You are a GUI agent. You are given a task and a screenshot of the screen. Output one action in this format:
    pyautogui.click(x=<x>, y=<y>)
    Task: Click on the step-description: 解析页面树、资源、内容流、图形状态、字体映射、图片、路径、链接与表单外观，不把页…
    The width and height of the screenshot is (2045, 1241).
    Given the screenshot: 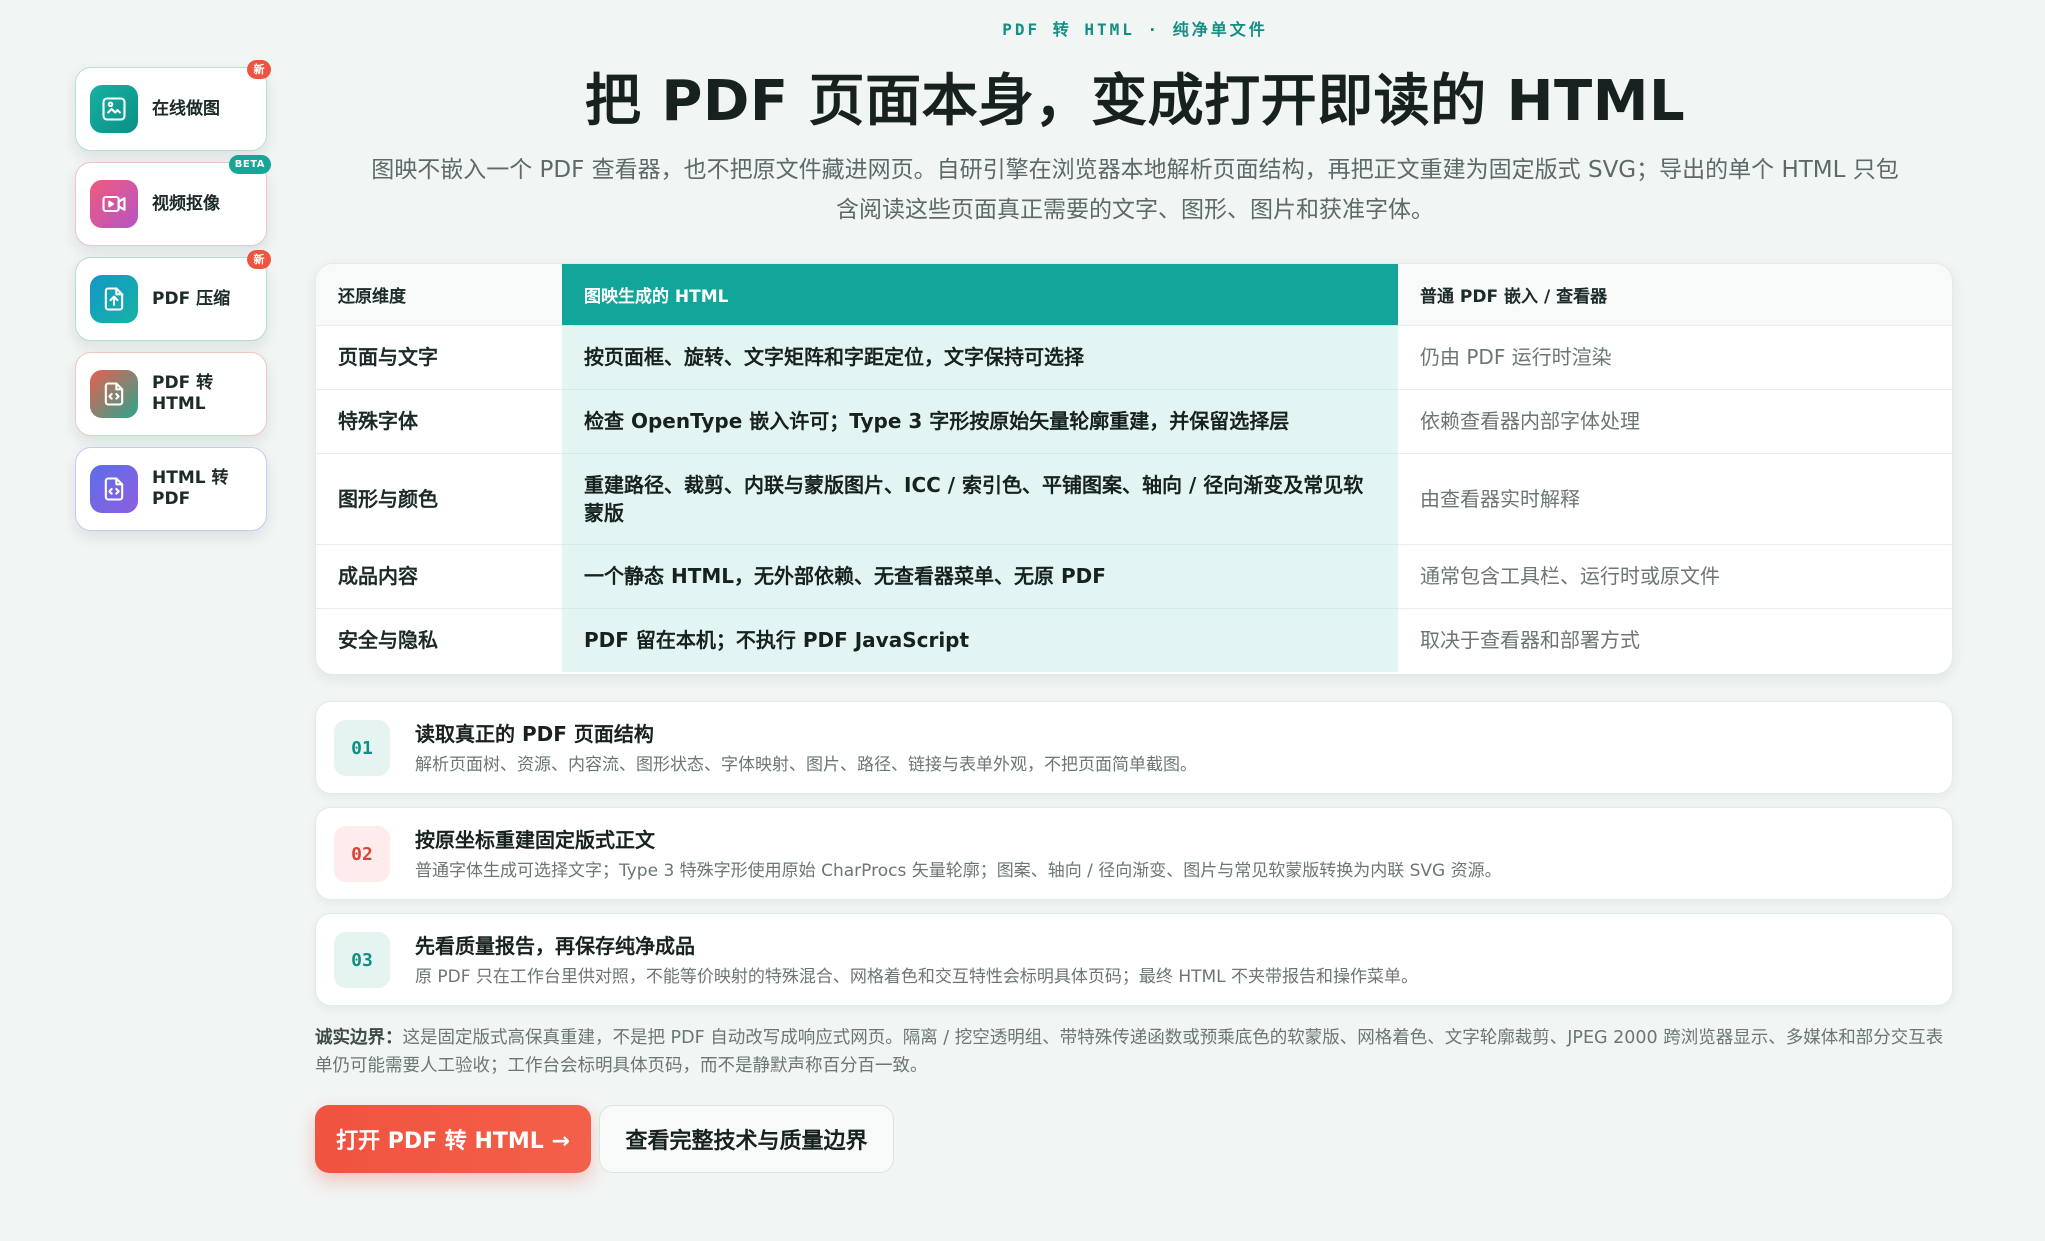 What is the action you would take?
    pyautogui.click(x=806, y=765)
    